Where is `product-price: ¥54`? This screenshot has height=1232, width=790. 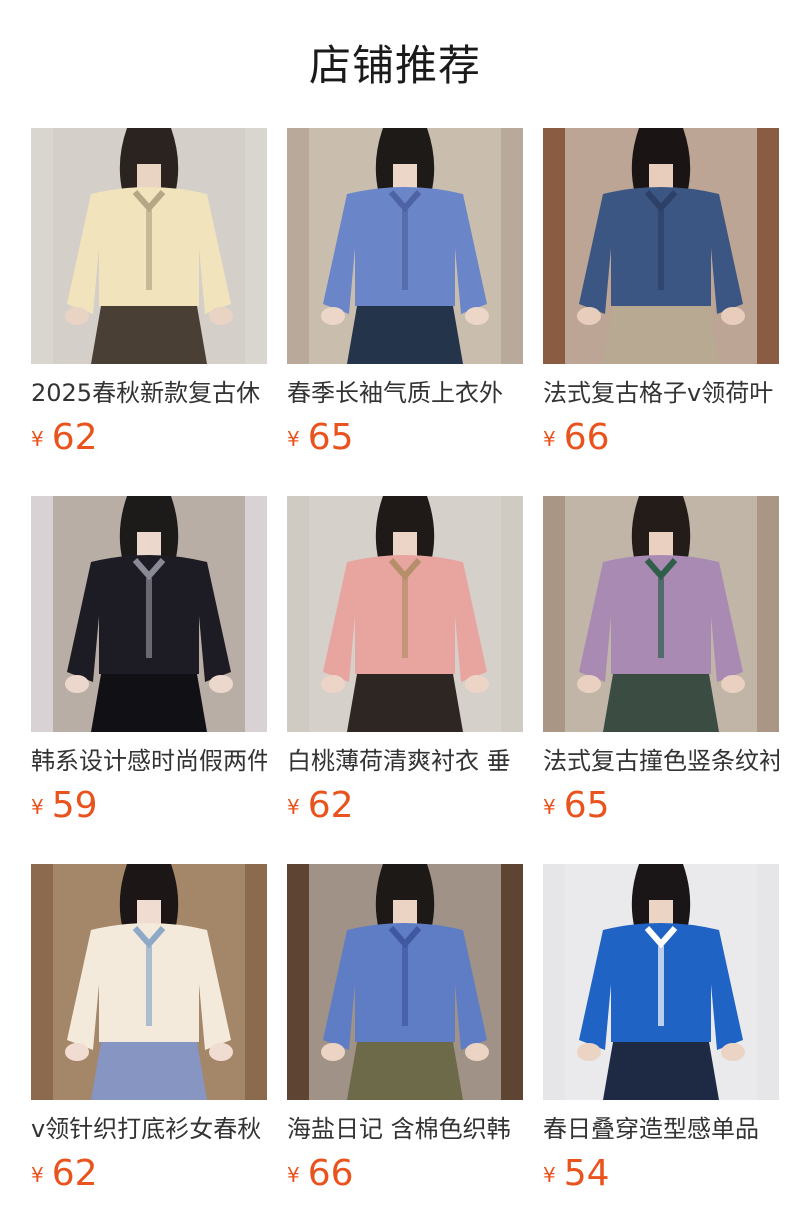
product-price: ¥54 is located at coordinates (576, 1174).